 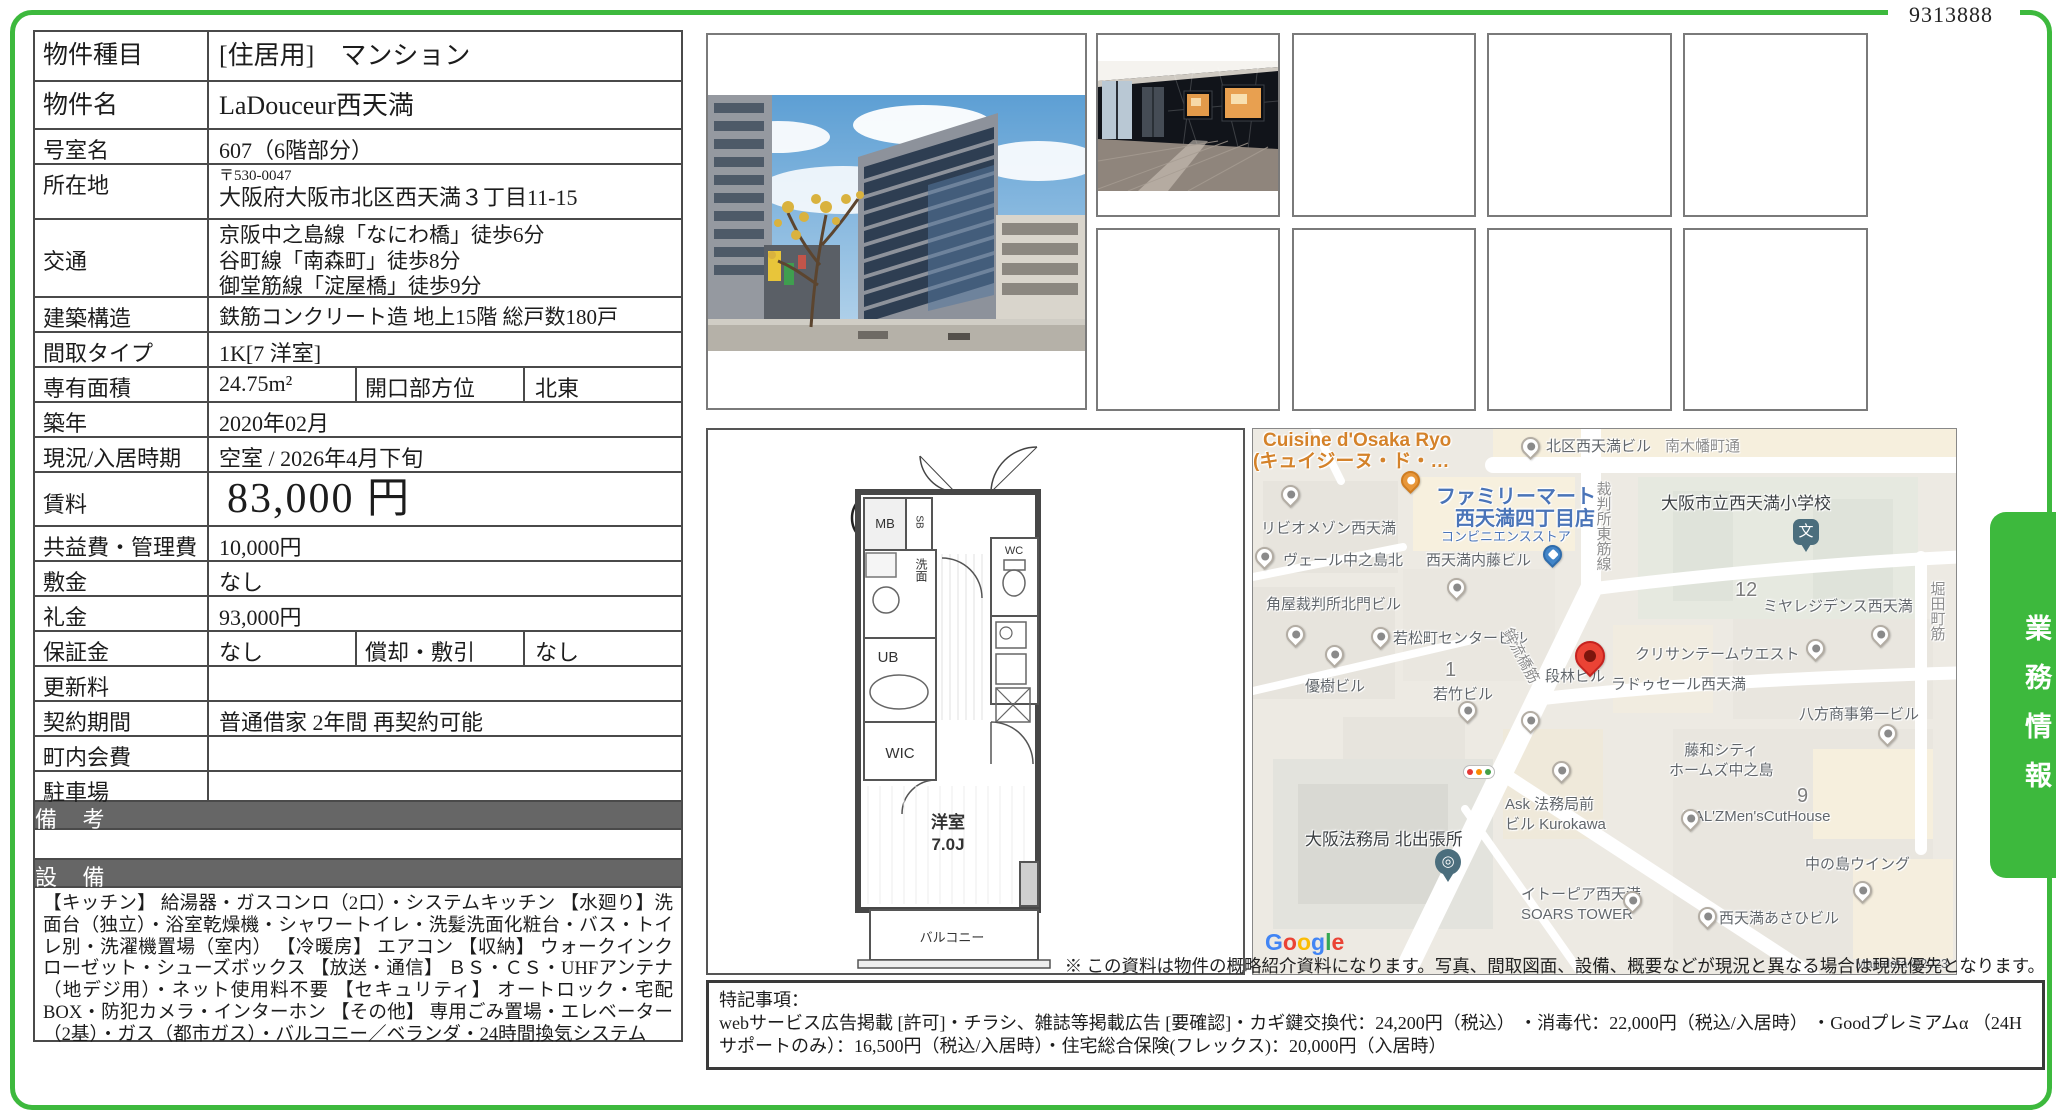 I want to click on row-room-no: 号室名 607（6階部分）, so click(x=358, y=147).